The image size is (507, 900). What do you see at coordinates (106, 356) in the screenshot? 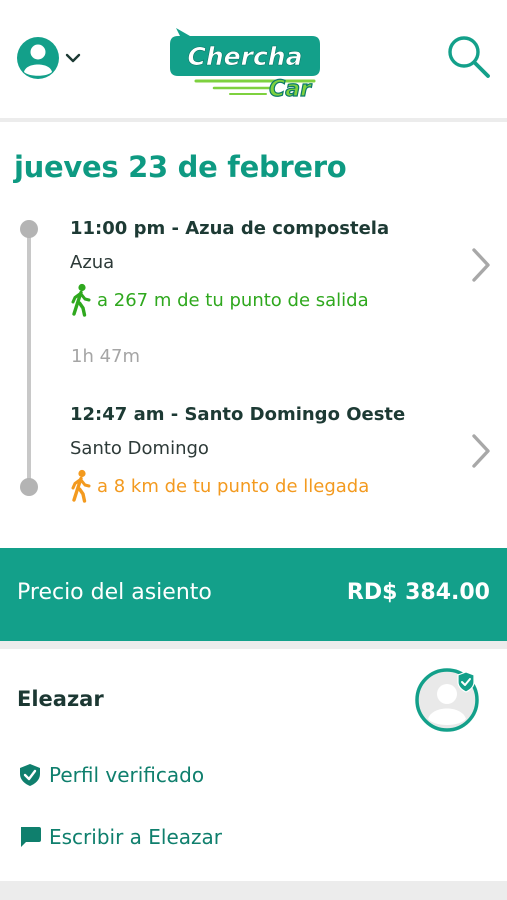
I see `trip-duration: 1h 47m` at bounding box center [106, 356].